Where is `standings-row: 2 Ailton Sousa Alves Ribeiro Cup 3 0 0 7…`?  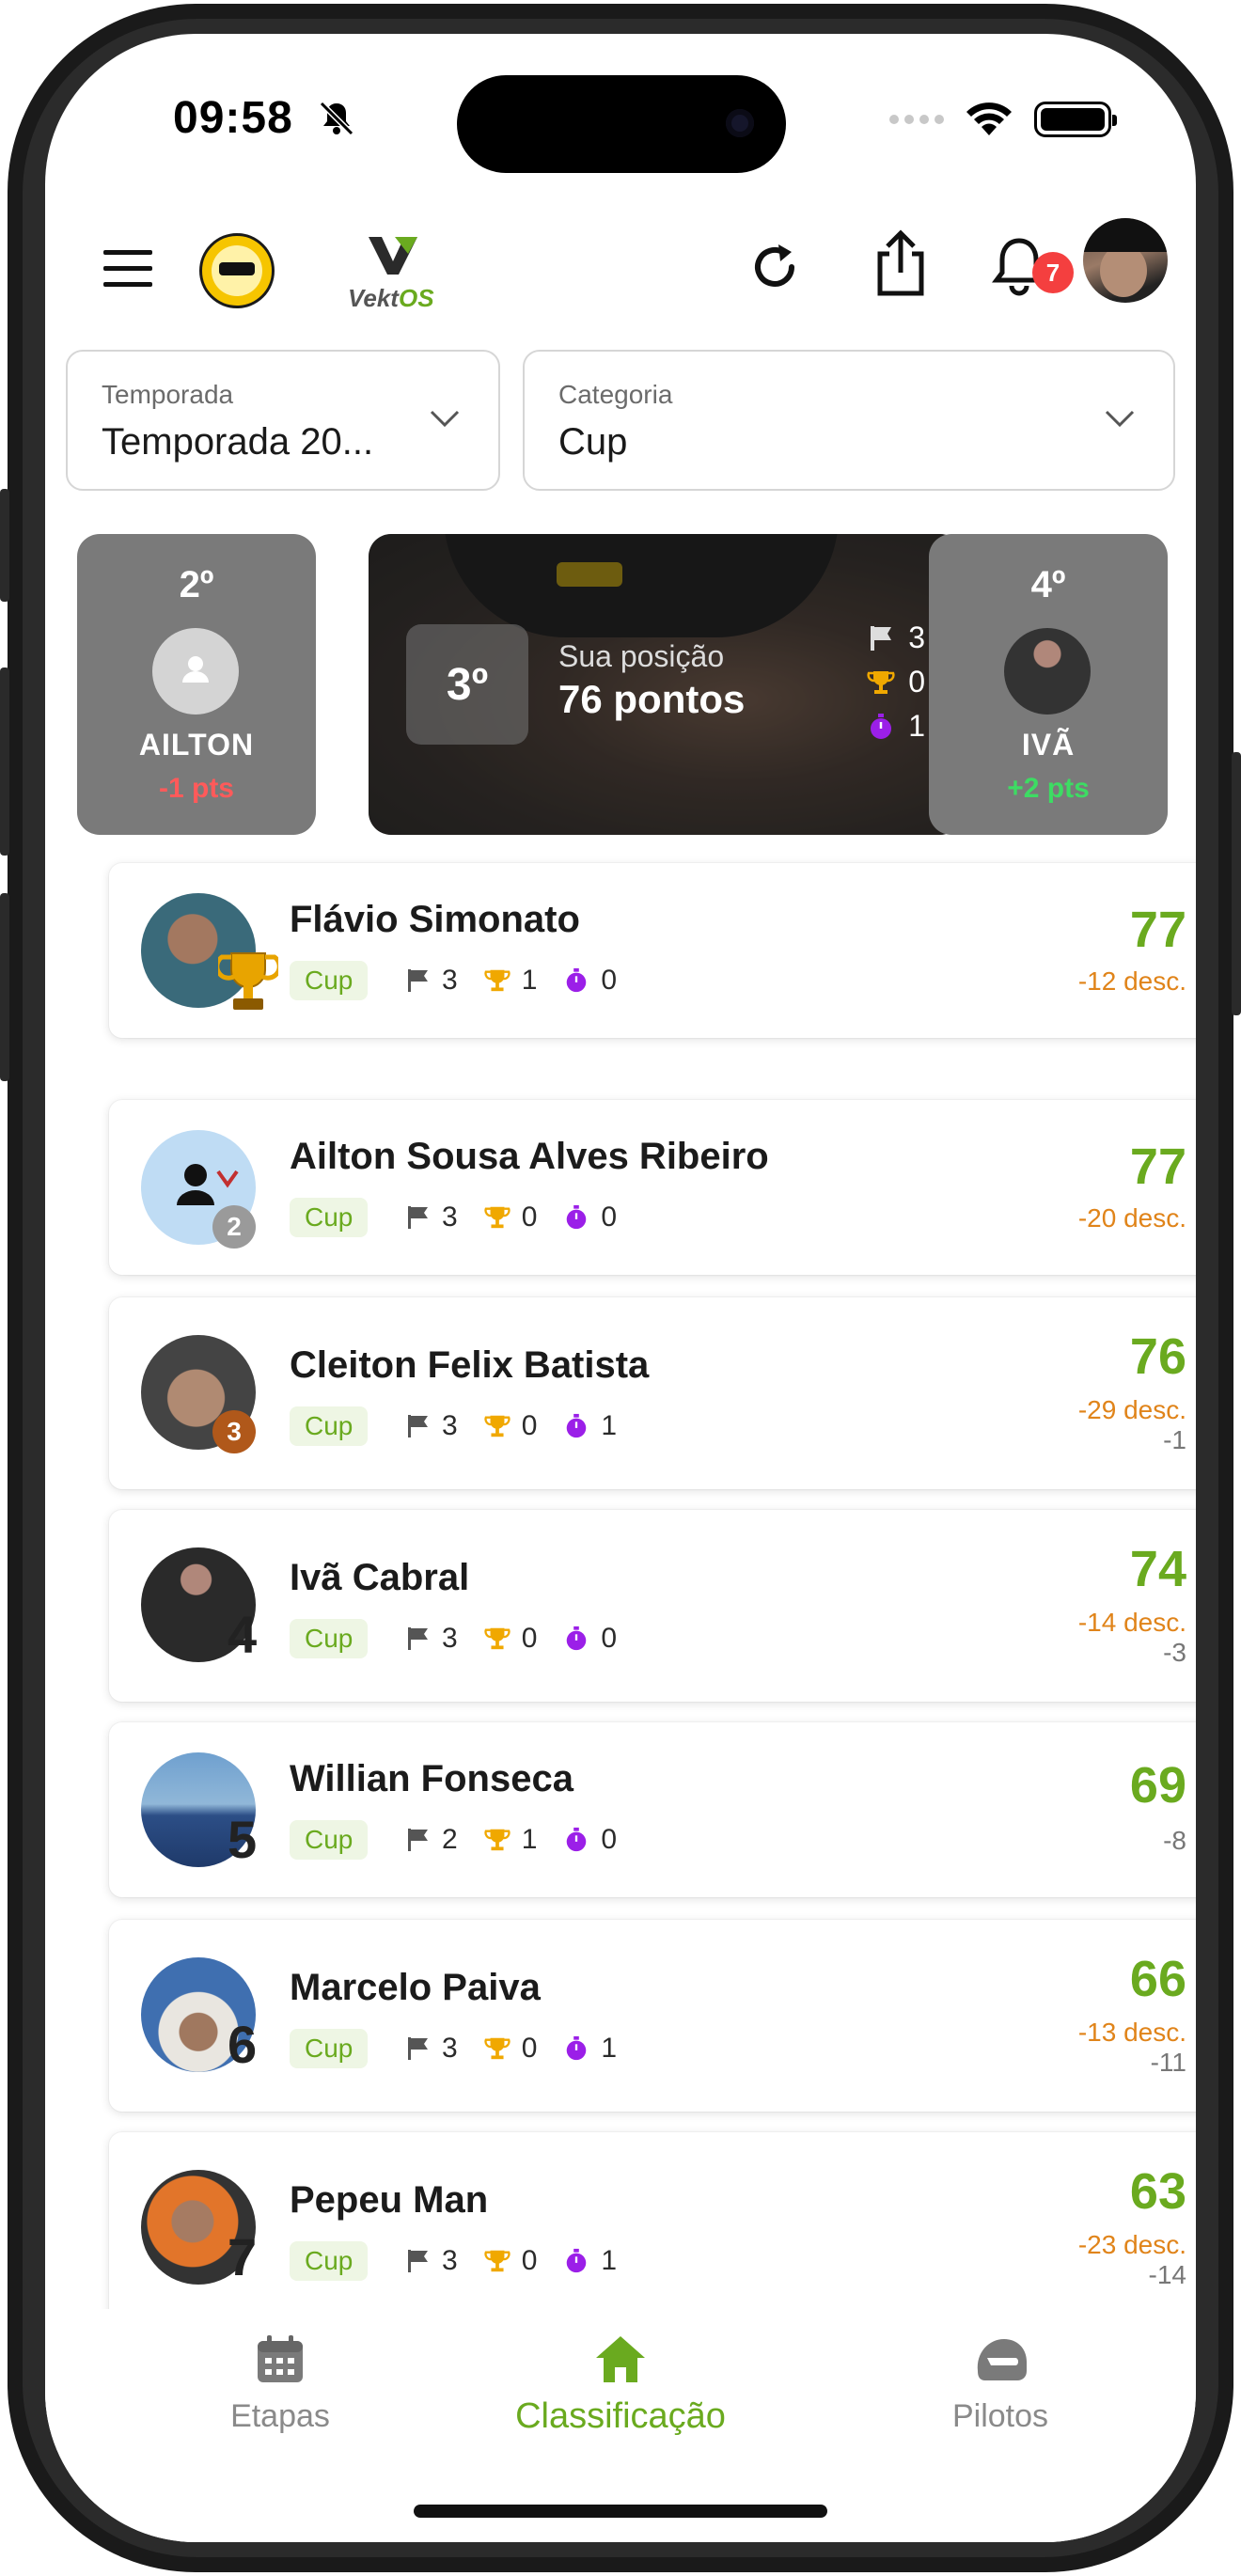 standings-row: 2 Ailton Sousa Alves Ribeiro Cup 3 0 0 7… is located at coordinates (652, 1188).